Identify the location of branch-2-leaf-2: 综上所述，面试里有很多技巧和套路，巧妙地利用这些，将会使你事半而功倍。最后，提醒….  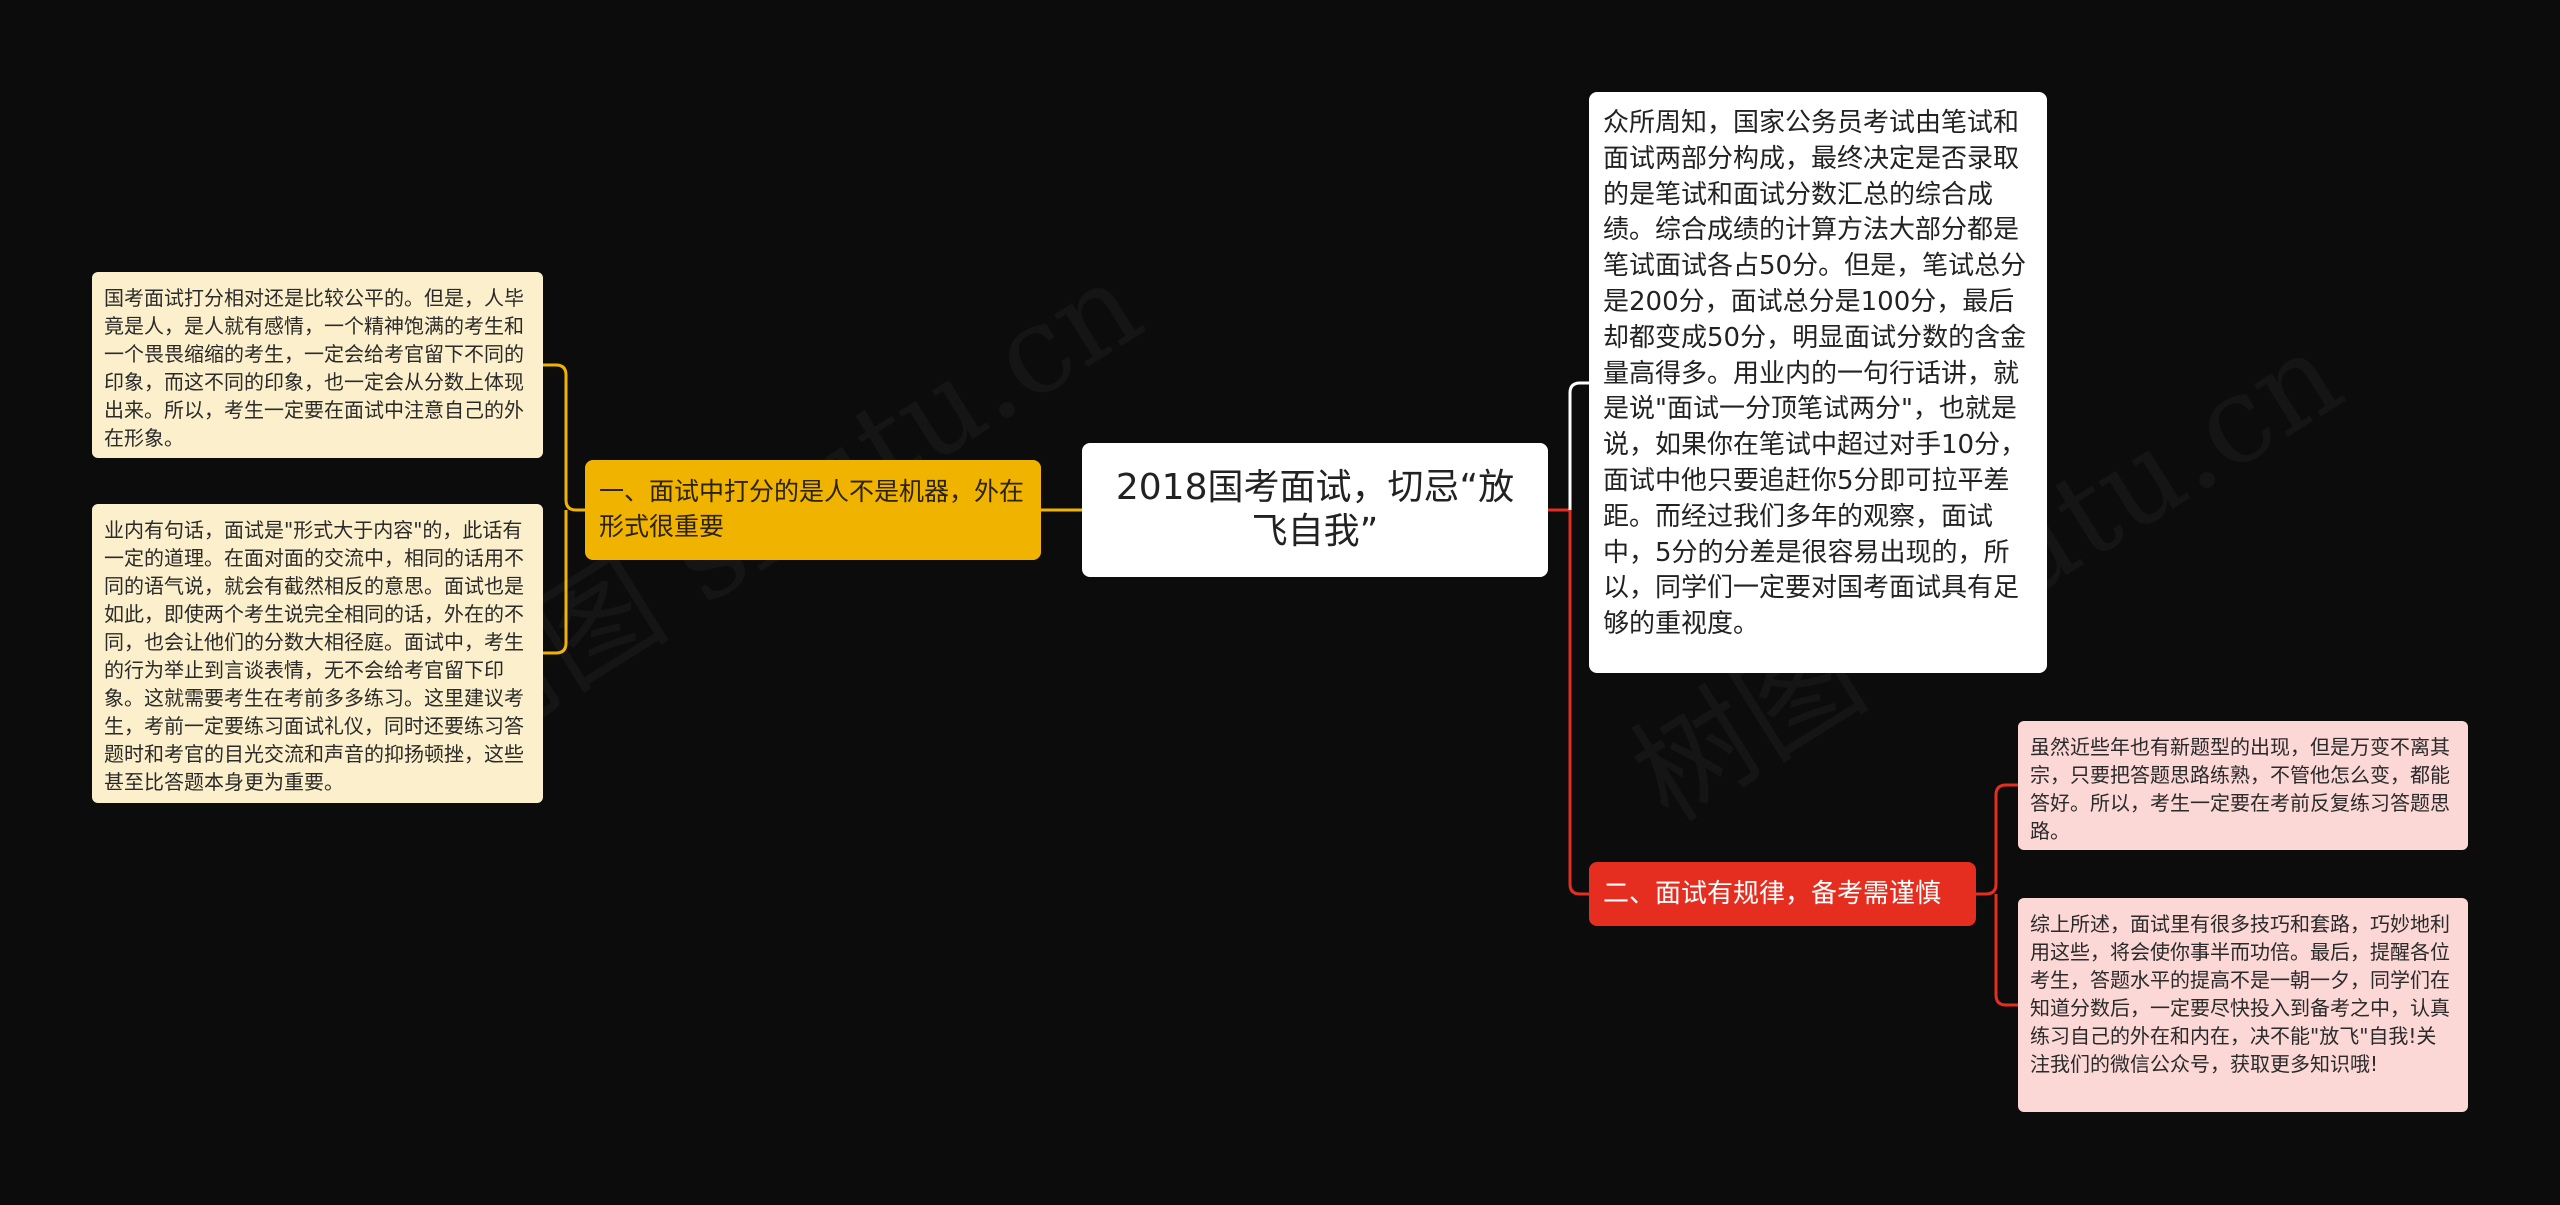
(2243, 1005).